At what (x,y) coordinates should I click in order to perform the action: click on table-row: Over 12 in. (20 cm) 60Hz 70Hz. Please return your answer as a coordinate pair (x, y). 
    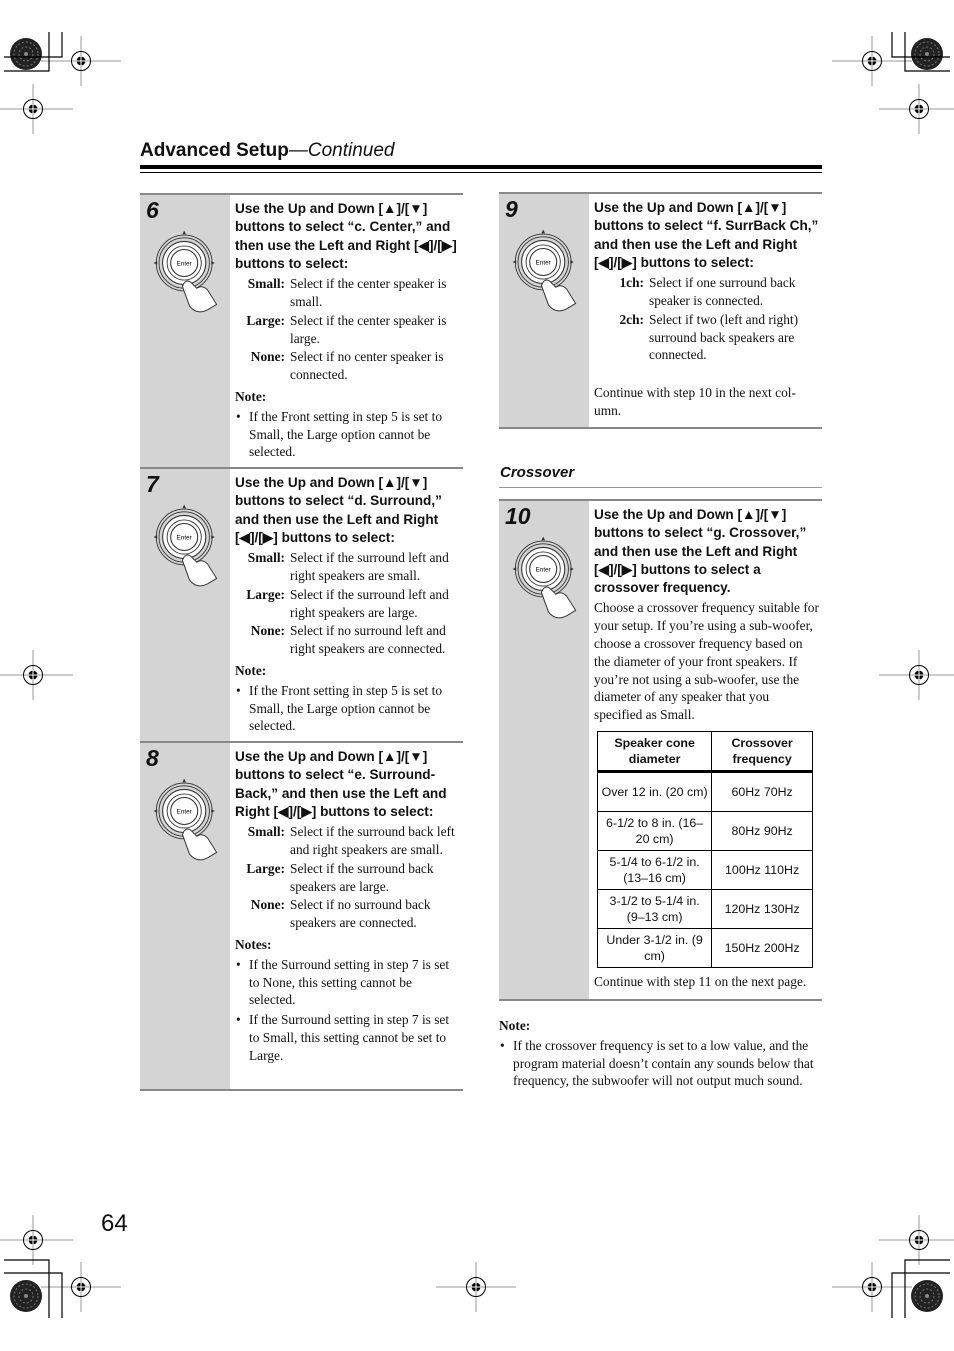
    Looking at the image, I should click on (704, 792).